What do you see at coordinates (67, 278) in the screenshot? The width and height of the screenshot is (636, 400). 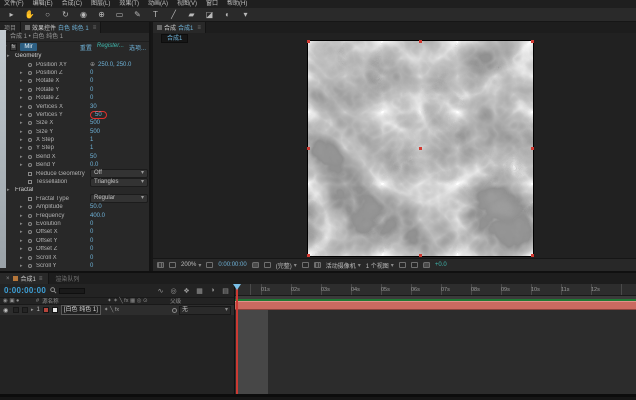 I see `tab-render-queue: 渲染队列` at bounding box center [67, 278].